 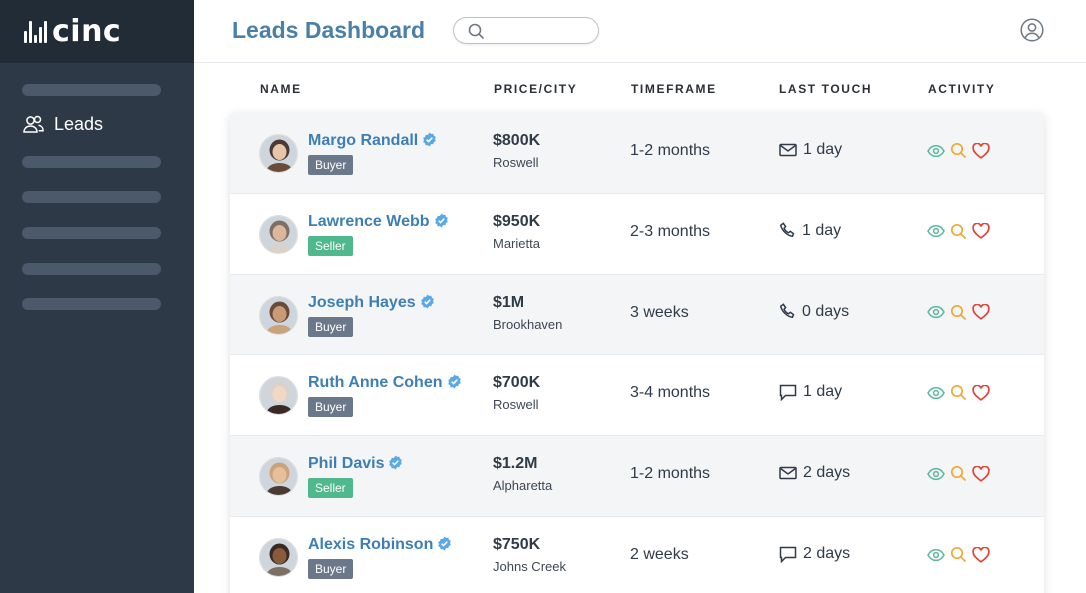 I want to click on city-value: Marietta, so click(x=516, y=243).